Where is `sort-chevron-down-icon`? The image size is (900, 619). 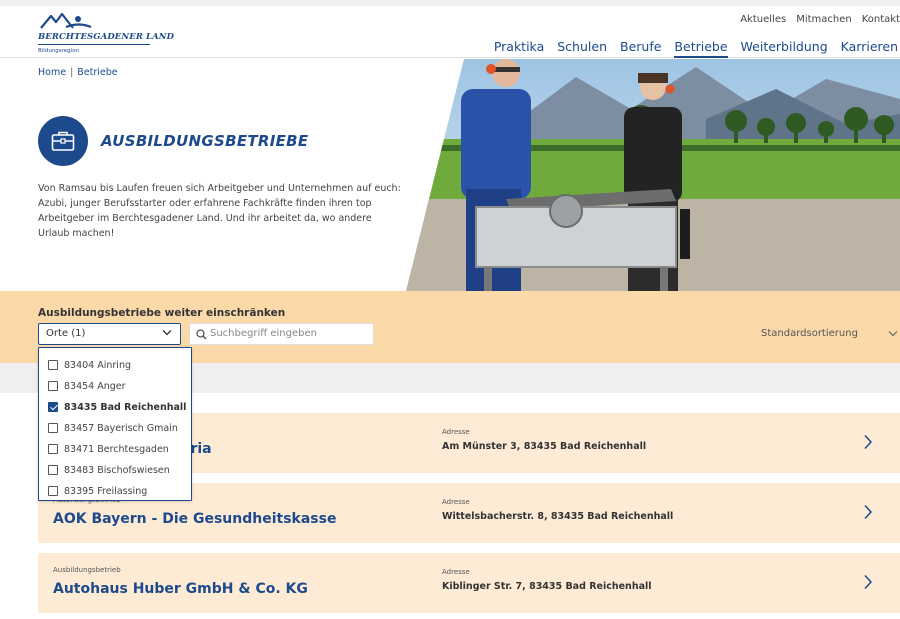 sort-chevron-down-icon is located at coordinates (893, 334).